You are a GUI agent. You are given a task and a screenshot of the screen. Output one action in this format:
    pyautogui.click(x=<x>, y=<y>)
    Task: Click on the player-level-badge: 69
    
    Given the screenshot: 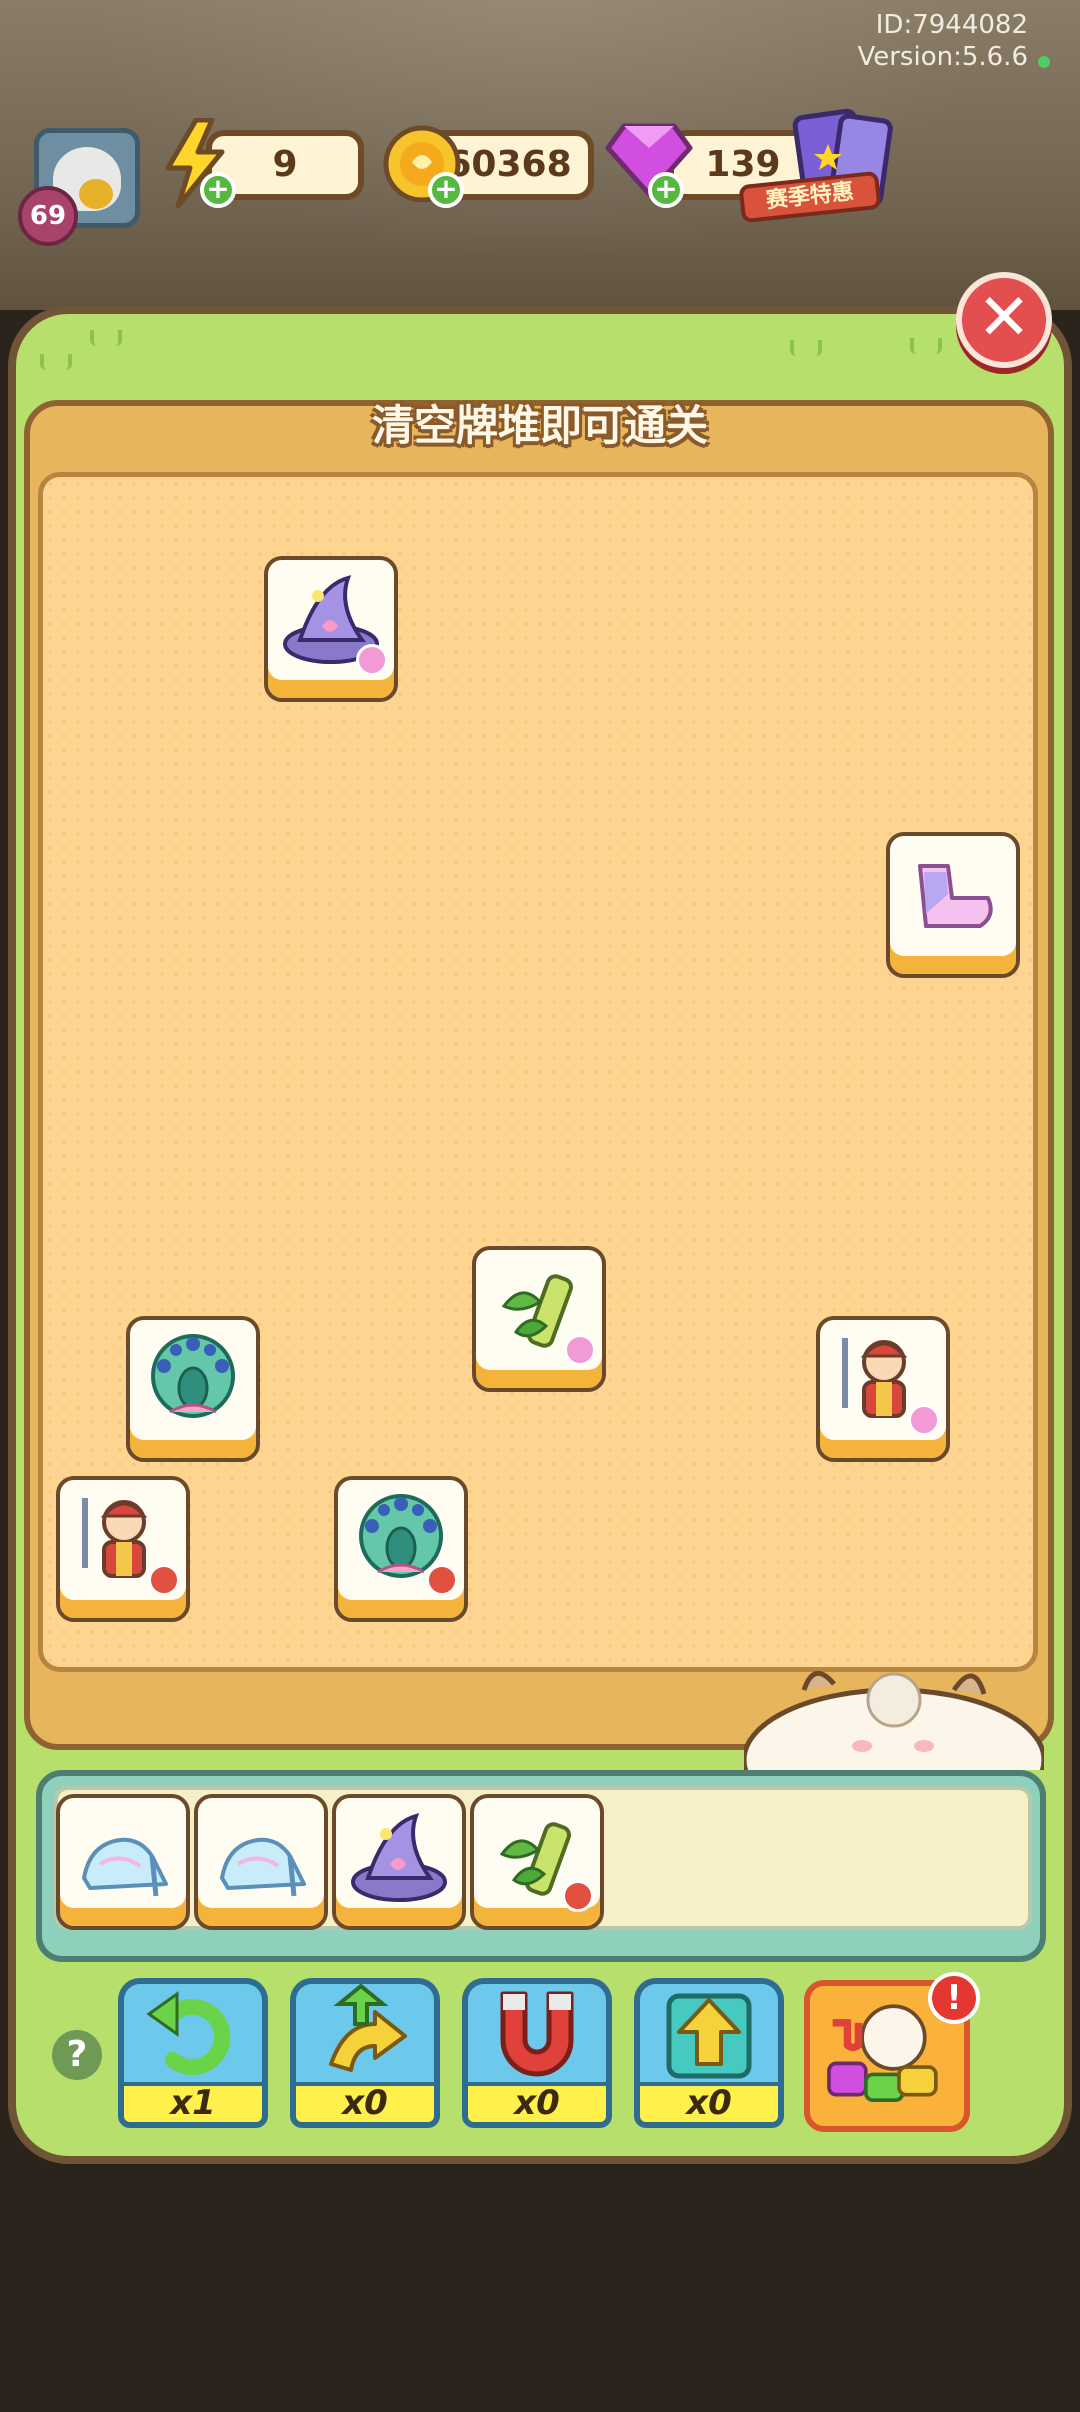 What is the action you would take?
    pyautogui.click(x=48, y=216)
    